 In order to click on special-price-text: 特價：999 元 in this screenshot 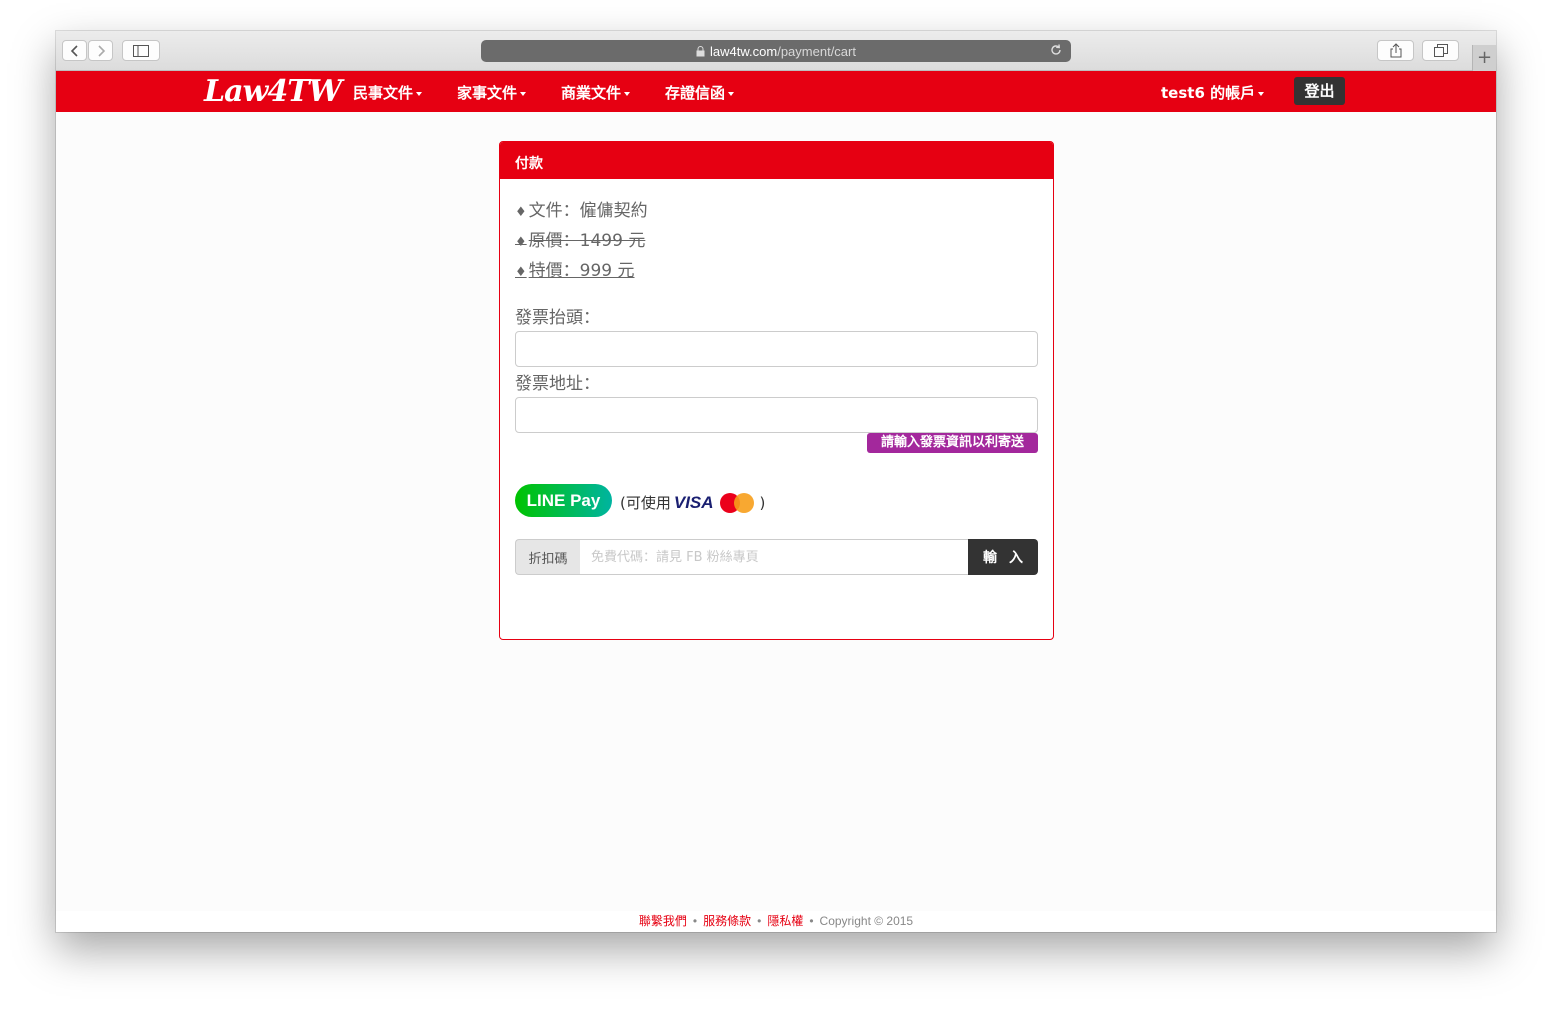, I will do `click(581, 271)`.